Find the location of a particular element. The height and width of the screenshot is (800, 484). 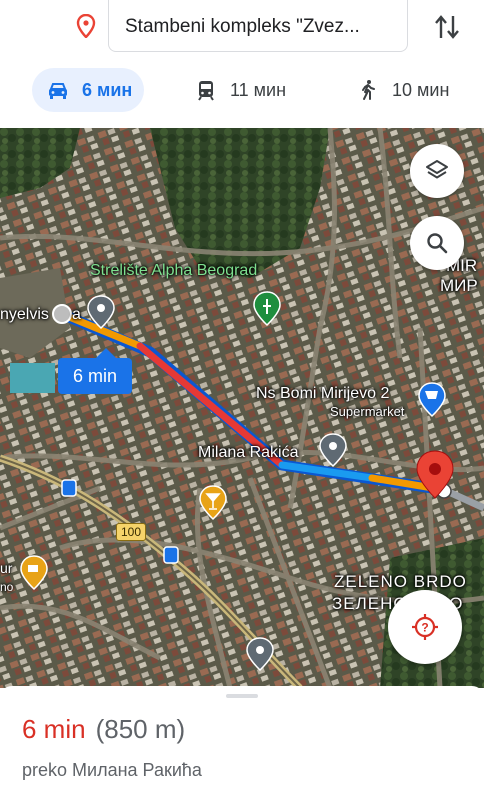

drag-handle is located at coordinates (242, 696).